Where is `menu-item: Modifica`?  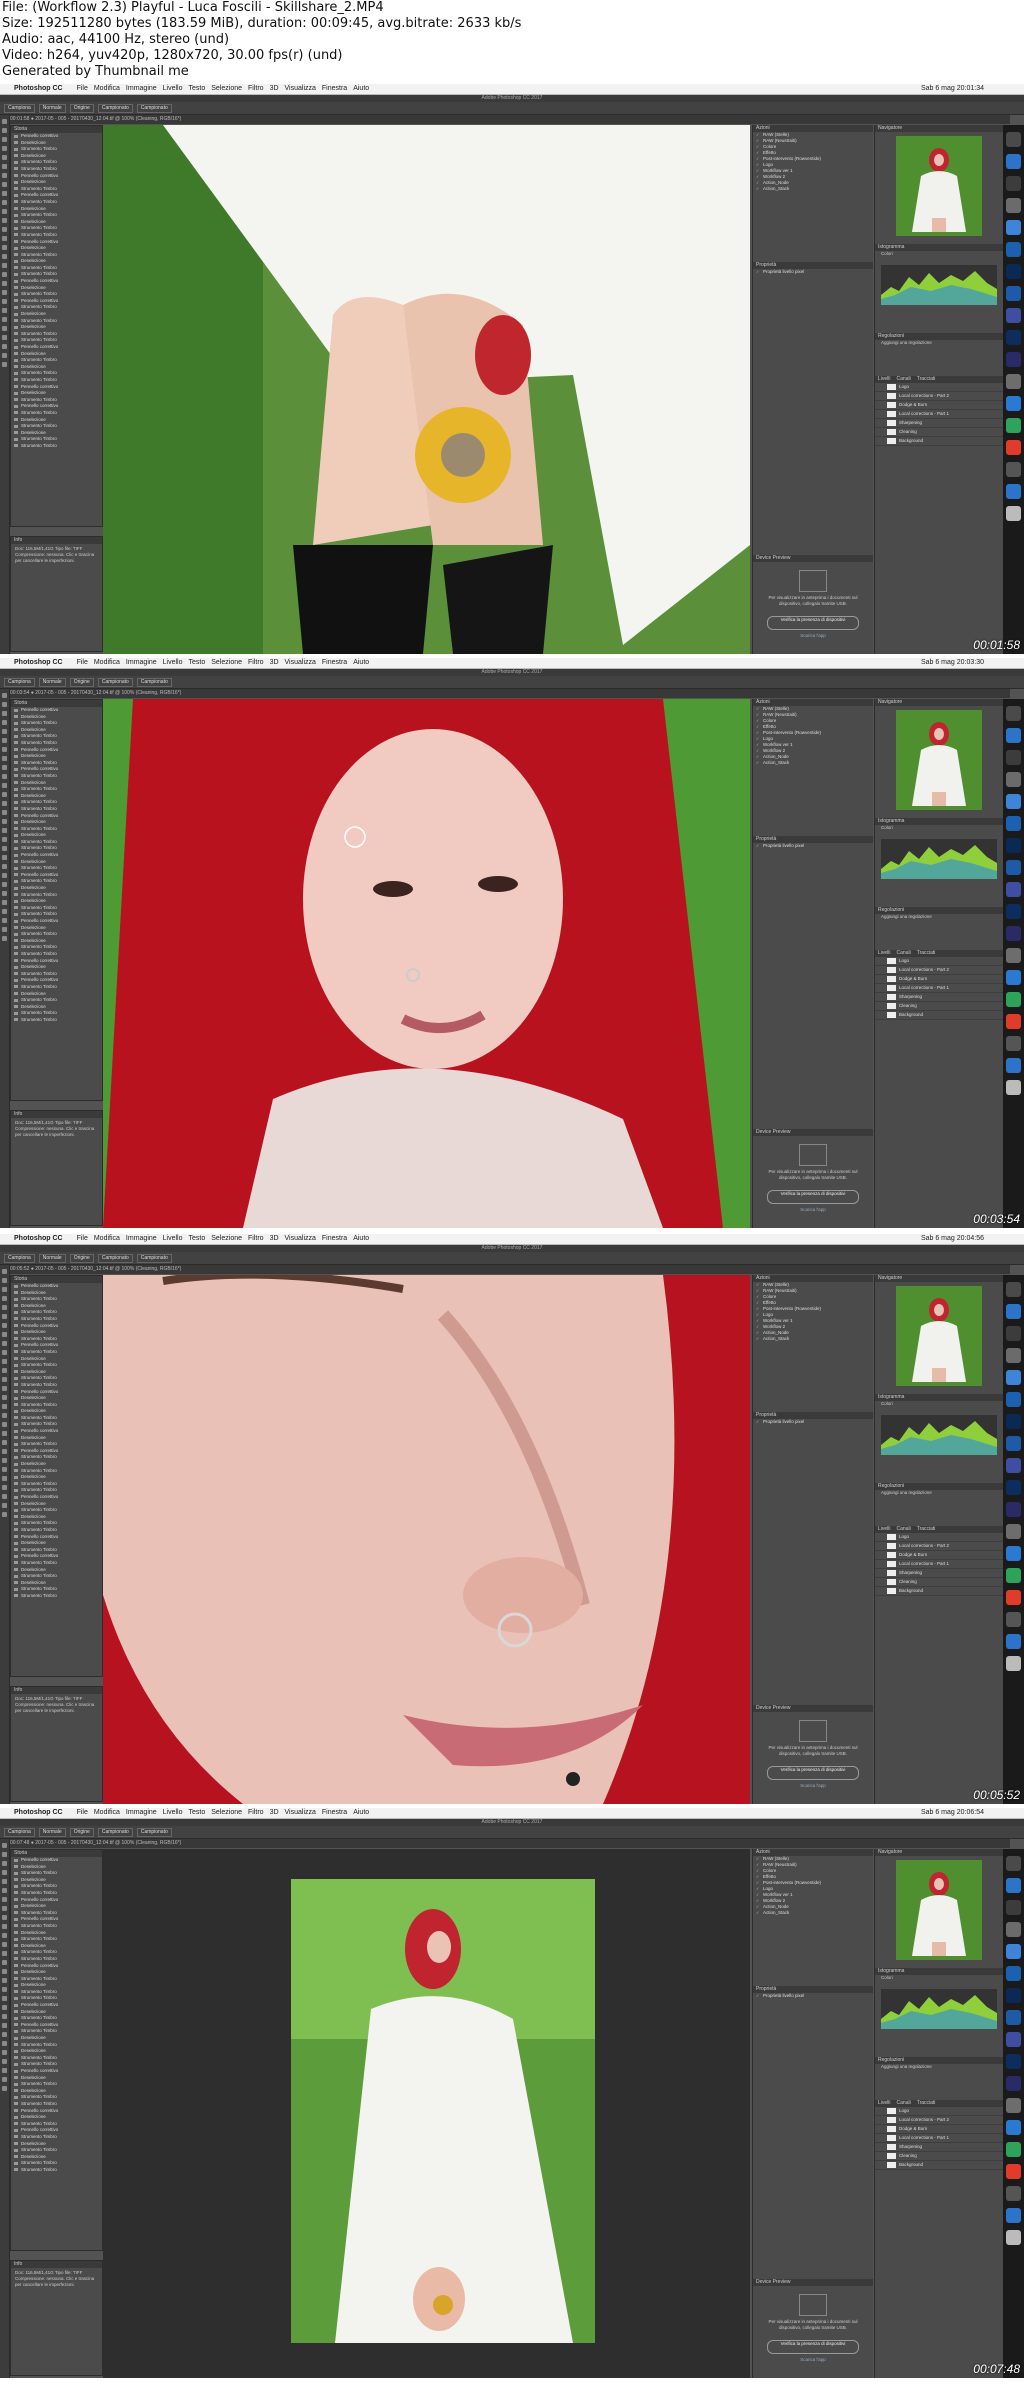 menu-item: Modifica is located at coordinates (107, 88).